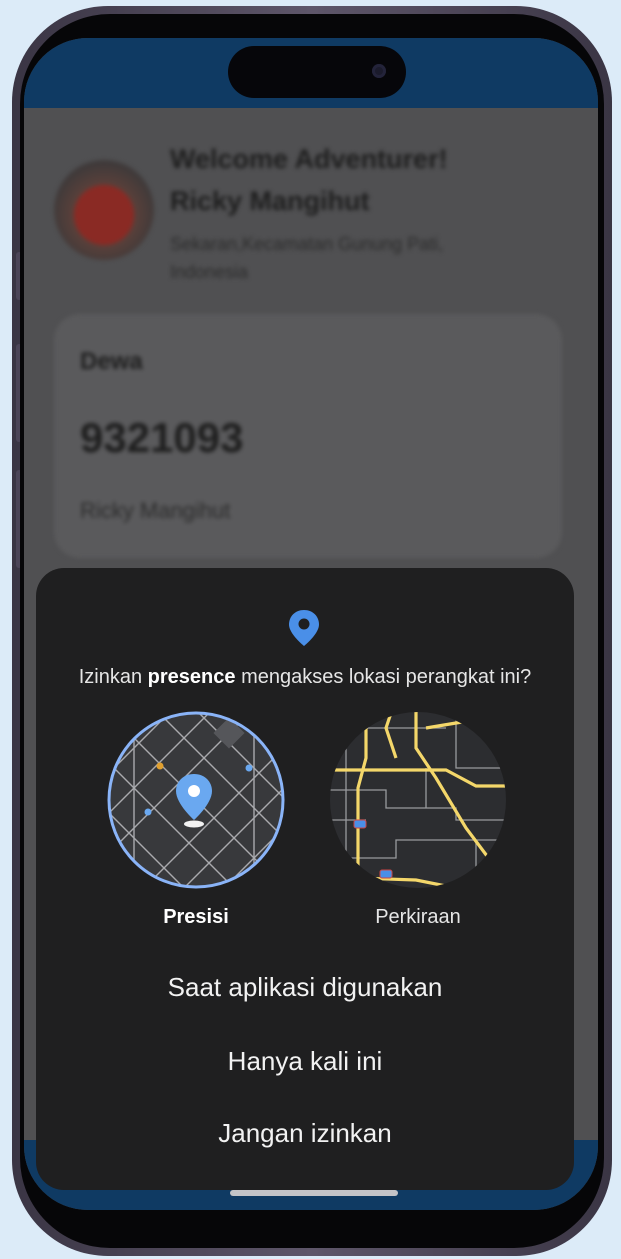 The image size is (621, 1259). Describe the element at coordinates (305, 1061) in the screenshot. I see `allow-once-button: Hanya kali ini` at that location.